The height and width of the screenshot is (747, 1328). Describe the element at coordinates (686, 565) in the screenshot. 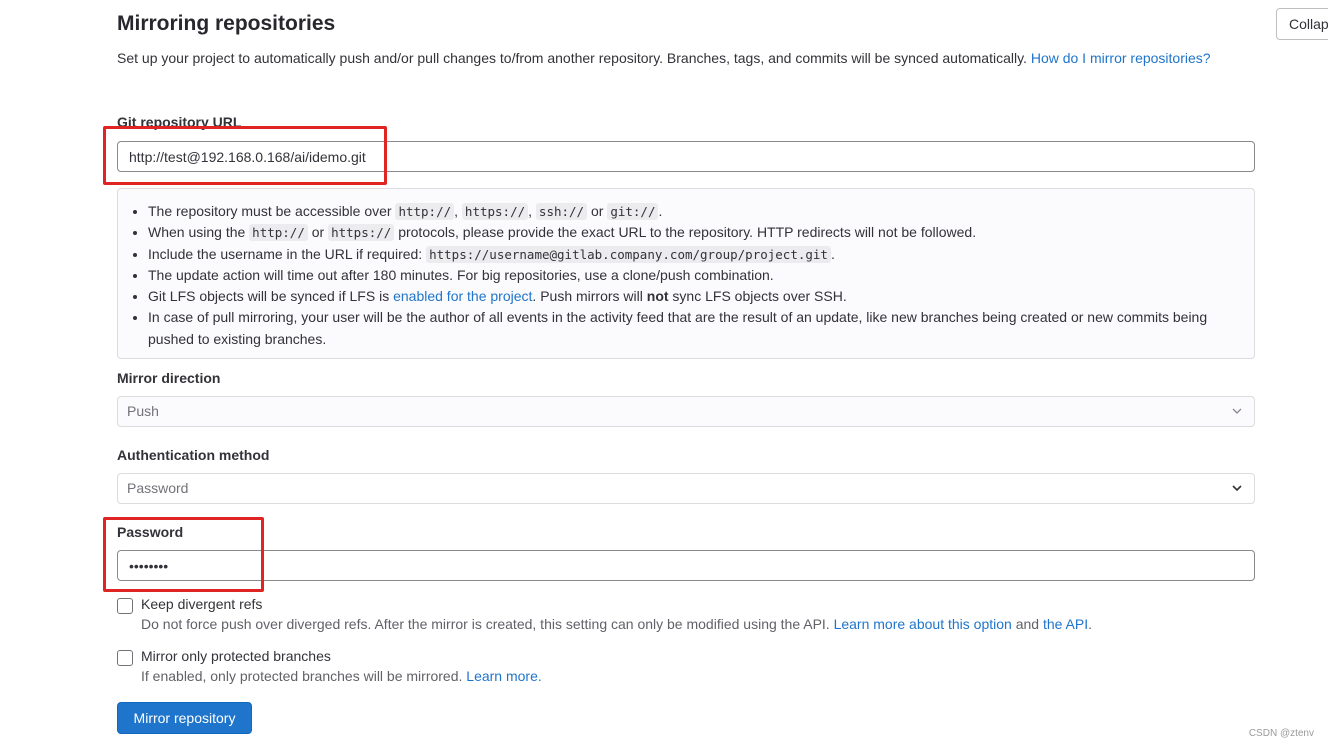

I see `password-input` at that location.